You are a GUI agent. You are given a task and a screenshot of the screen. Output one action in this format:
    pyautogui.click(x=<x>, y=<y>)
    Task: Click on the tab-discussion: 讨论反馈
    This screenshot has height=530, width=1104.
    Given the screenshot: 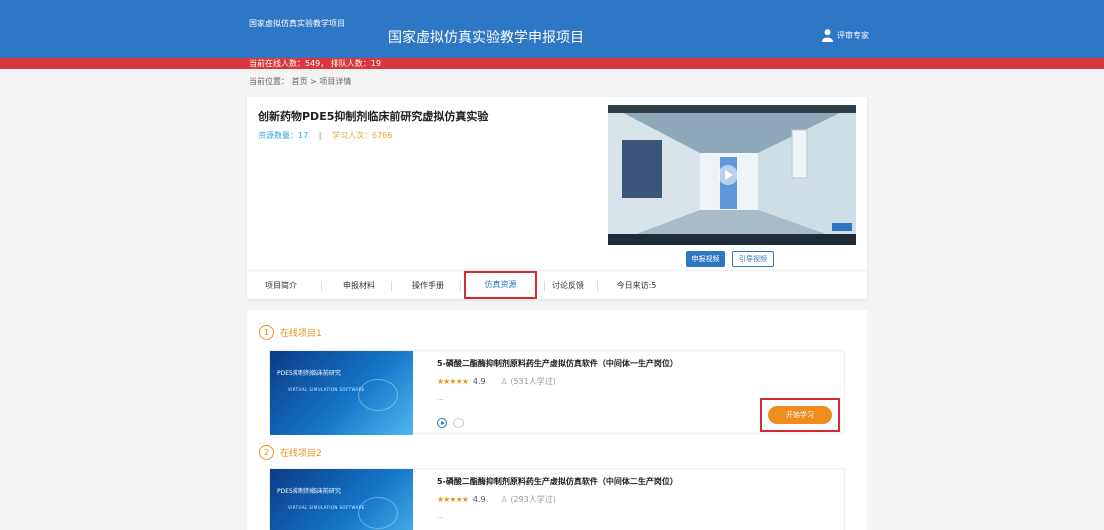 What is the action you would take?
    pyautogui.click(x=568, y=285)
    